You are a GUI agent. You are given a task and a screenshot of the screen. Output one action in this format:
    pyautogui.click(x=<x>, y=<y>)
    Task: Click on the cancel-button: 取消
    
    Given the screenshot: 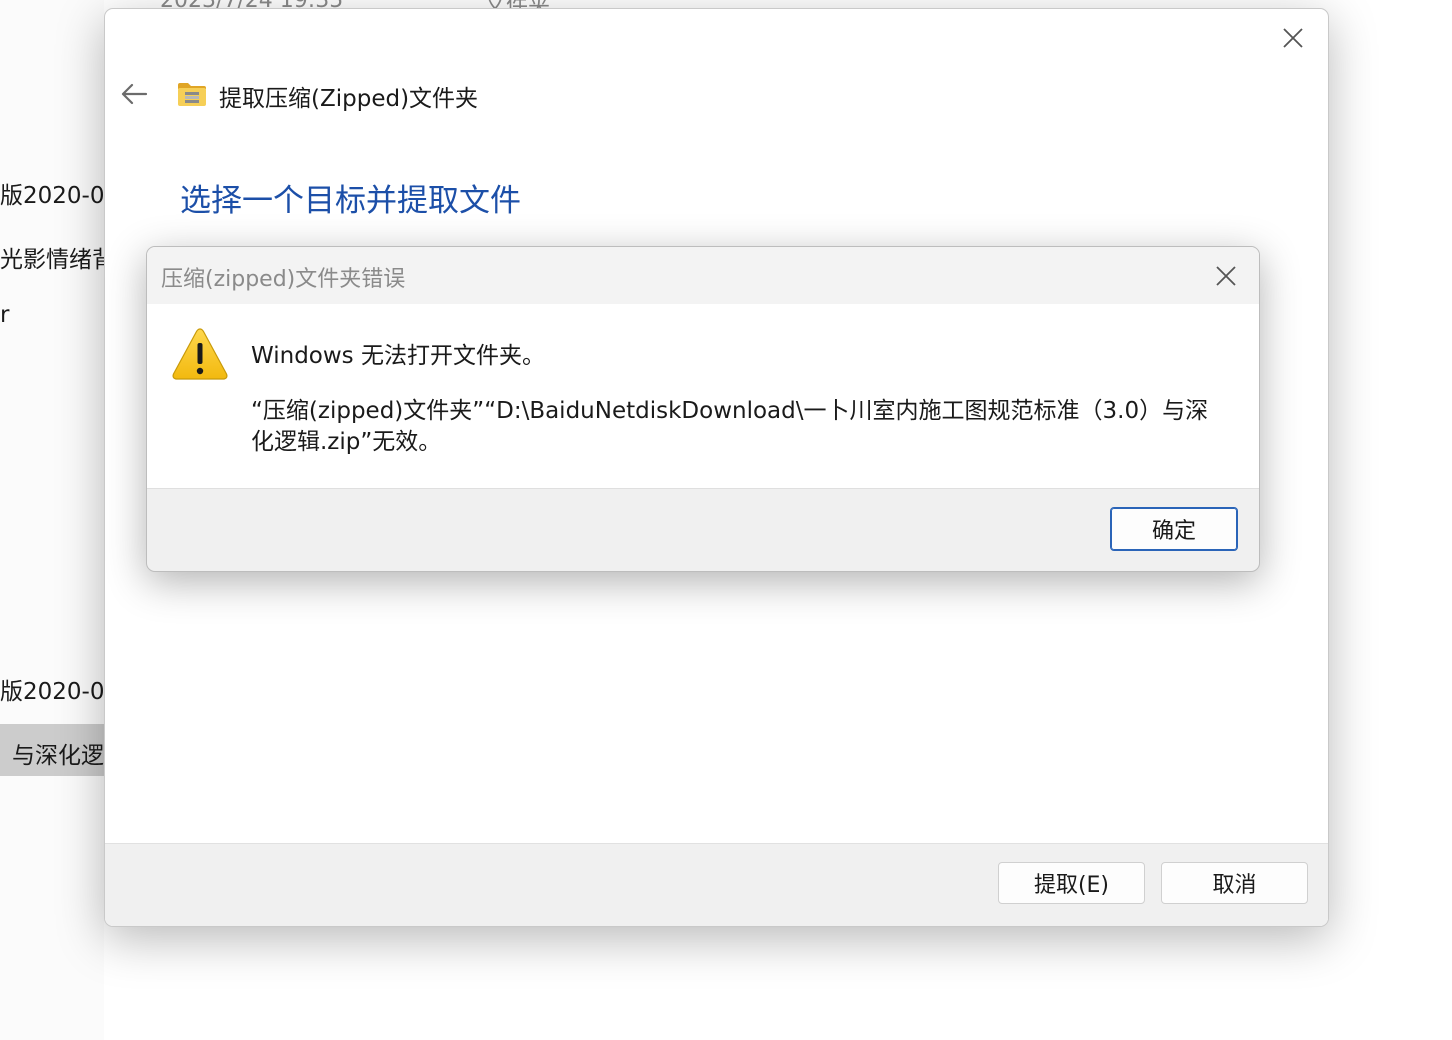 What is the action you would take?
    pyautogui.click(x=1234, y=883)
    